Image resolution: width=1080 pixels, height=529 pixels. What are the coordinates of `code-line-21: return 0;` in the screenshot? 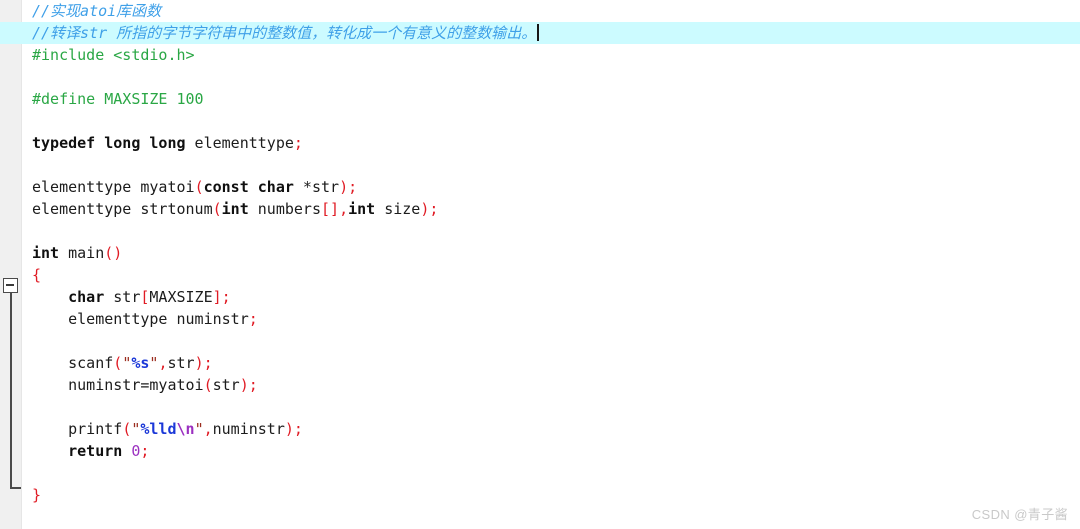 It's located at (540, 451).